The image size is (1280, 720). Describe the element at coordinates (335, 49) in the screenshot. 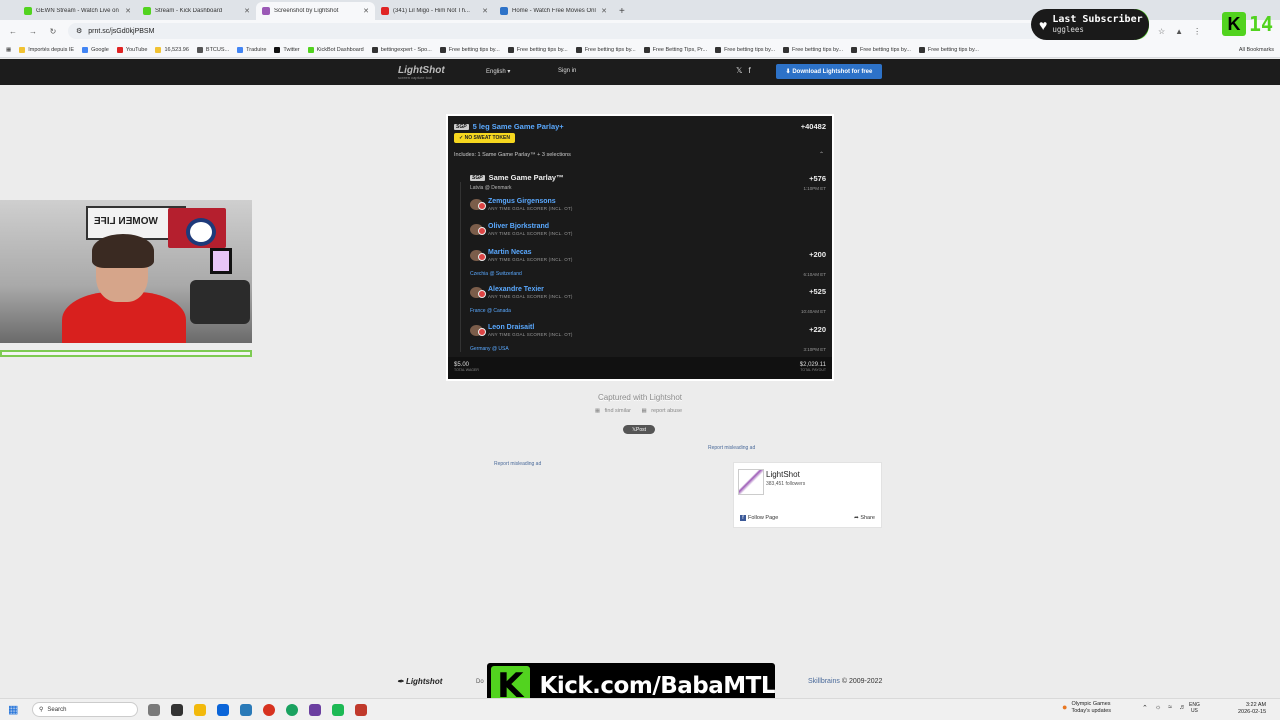

I see `bookmark-item: KickBot Dashboard` at that location.